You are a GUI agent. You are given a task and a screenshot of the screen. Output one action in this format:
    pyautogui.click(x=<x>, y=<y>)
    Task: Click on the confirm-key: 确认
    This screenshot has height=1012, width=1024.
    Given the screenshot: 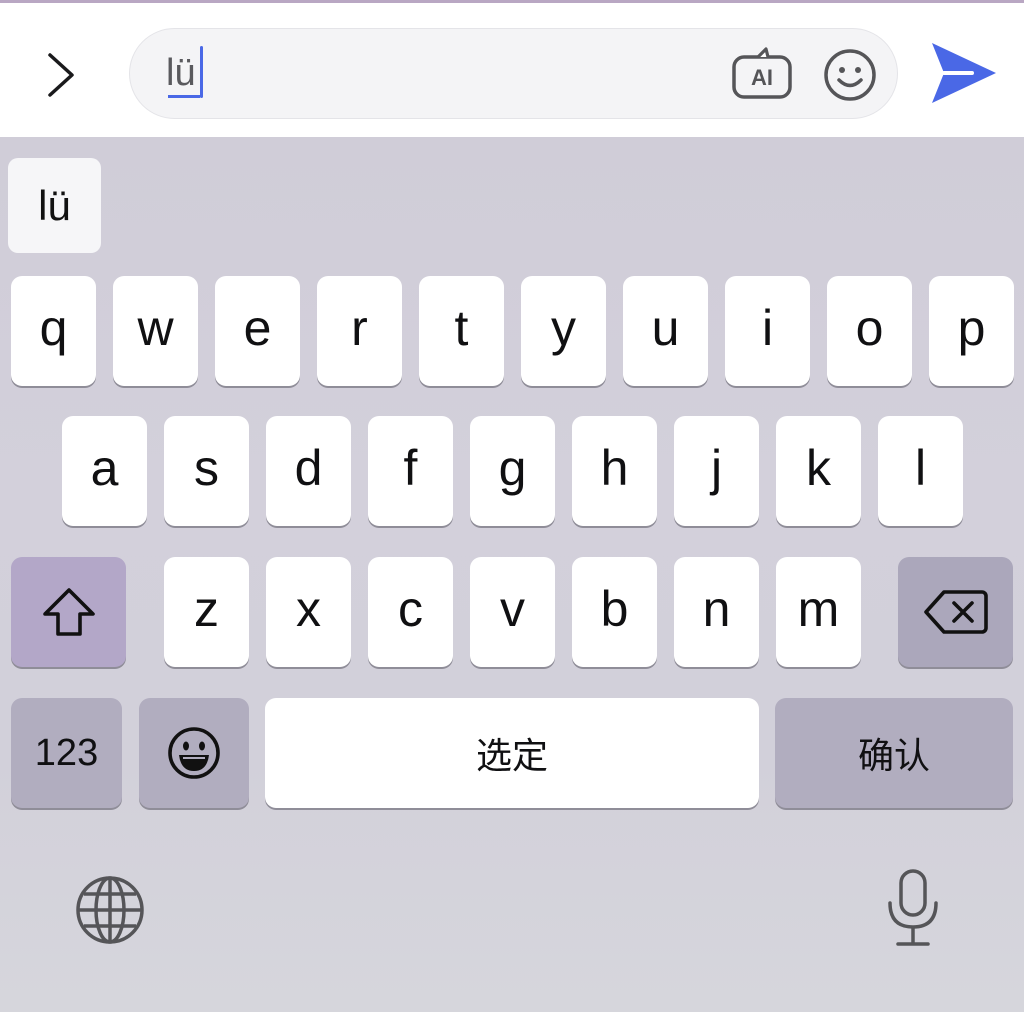 What is the action you would take?
    pyautogui.click(x=894, y=753)
    